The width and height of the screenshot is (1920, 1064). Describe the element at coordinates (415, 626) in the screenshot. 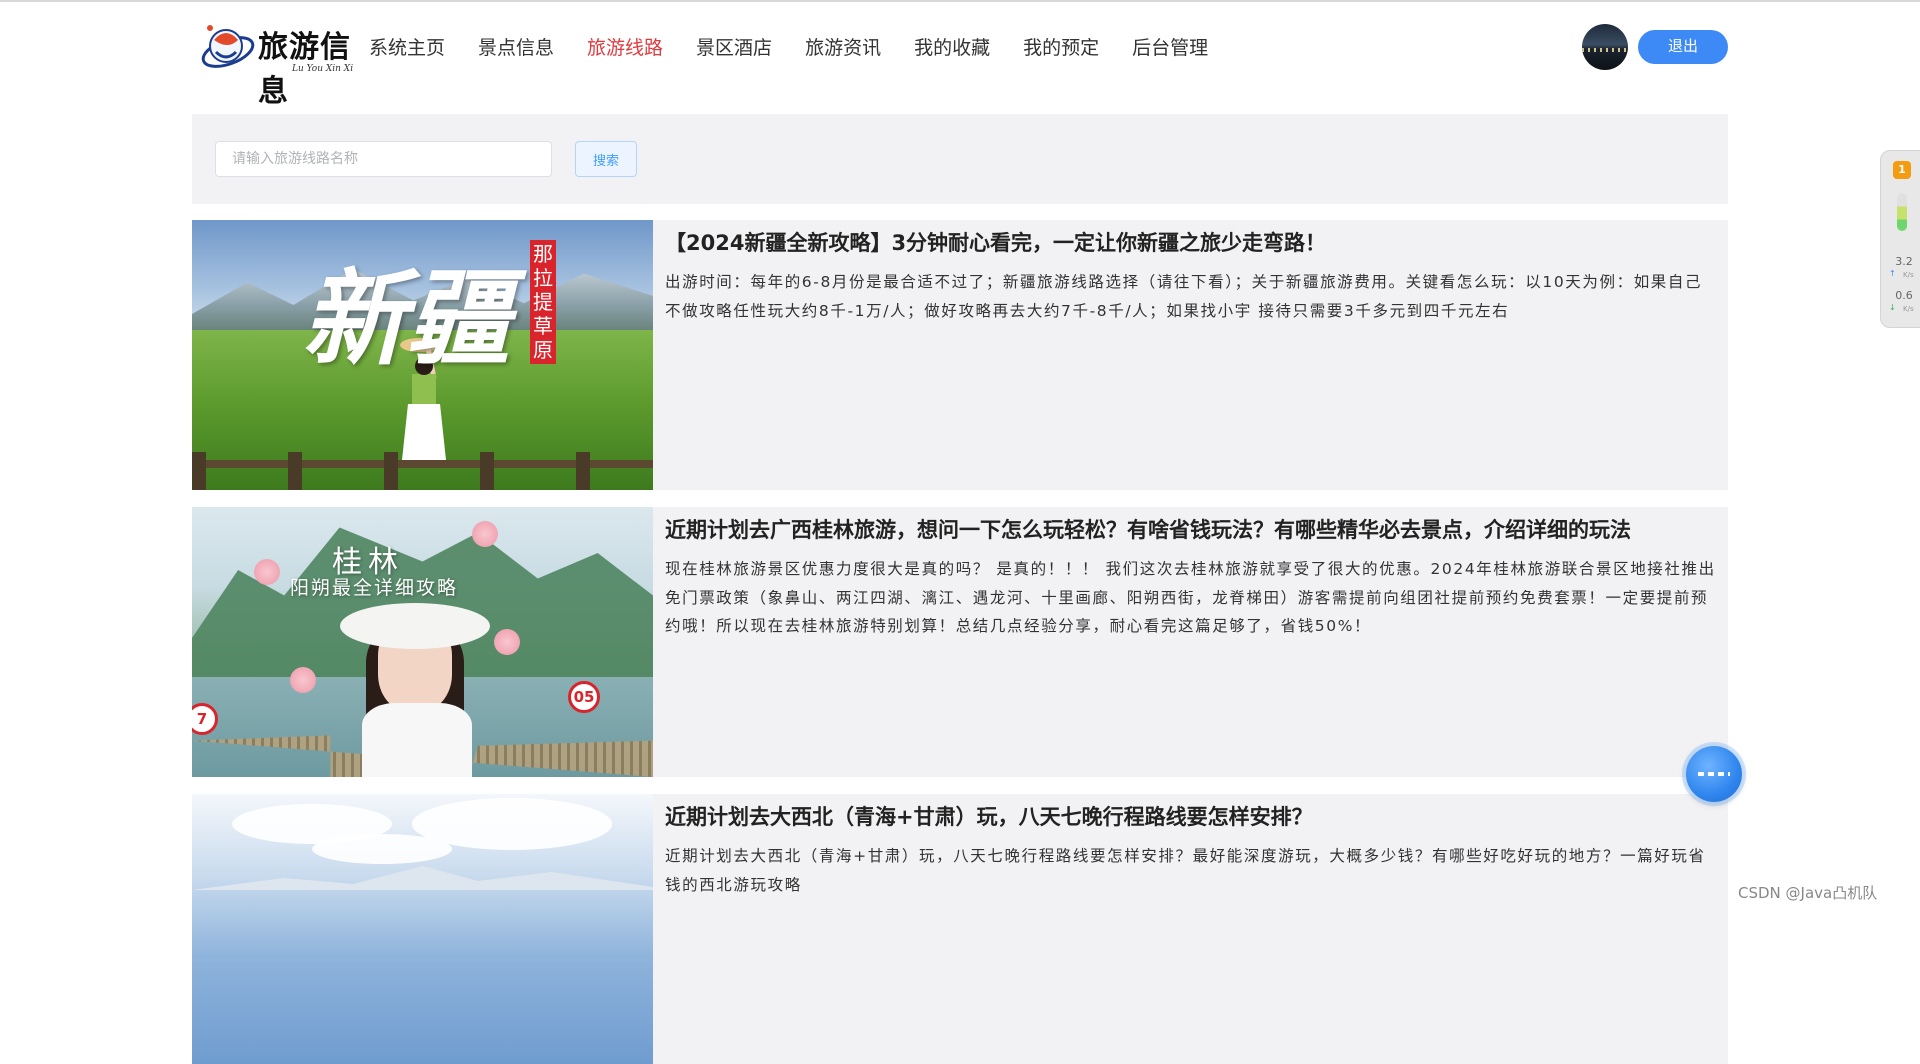

I see `image-person-hat` at that location.